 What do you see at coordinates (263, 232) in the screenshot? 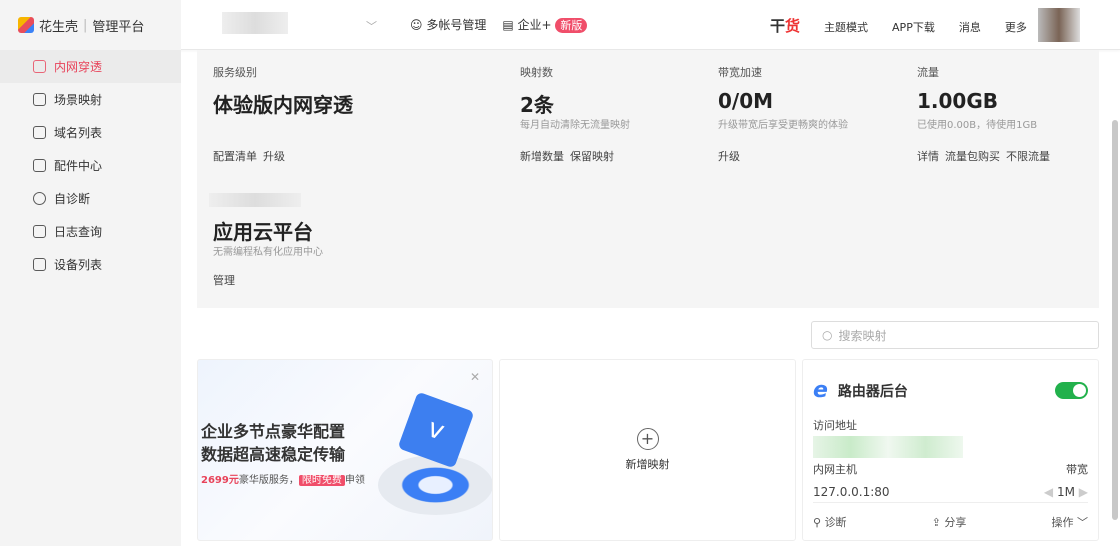
I see `stat-value: 应用云平台` at bounding box center [263, 232].